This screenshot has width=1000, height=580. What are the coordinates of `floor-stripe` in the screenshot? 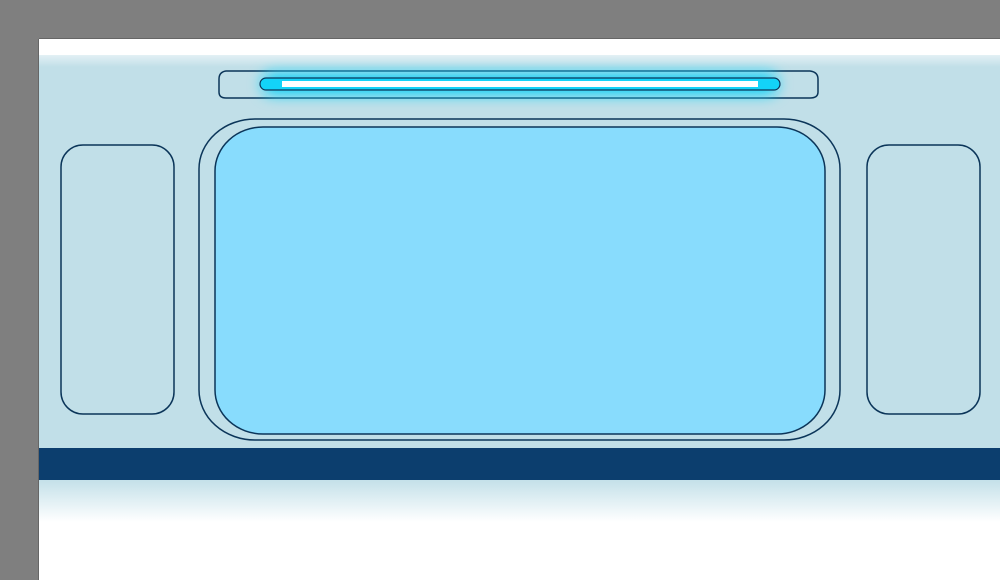 It's located at (519, 464).